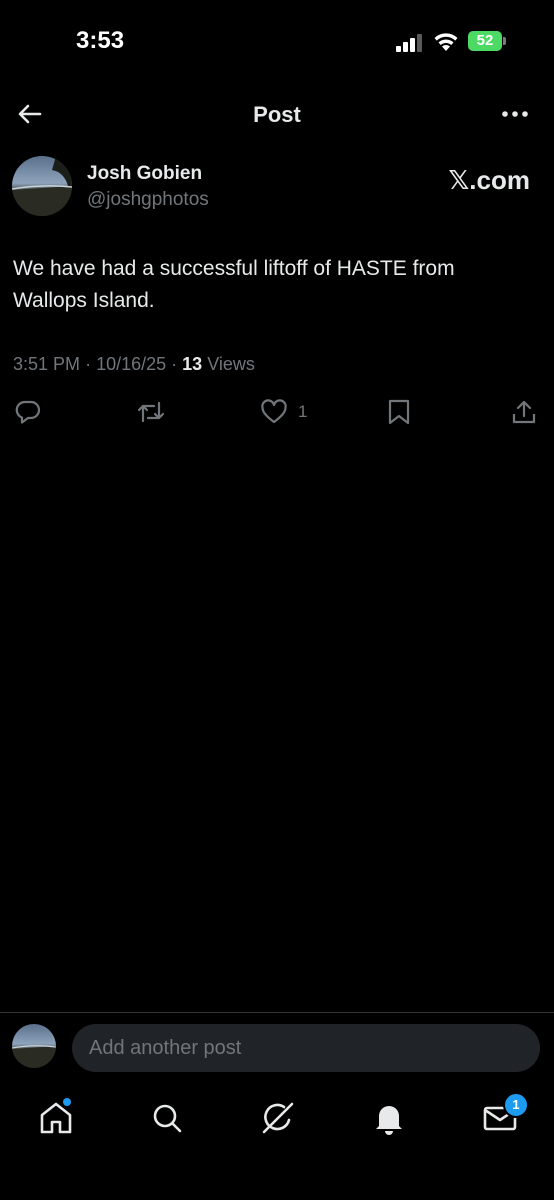 Image resolution: width=554 pixels, height=1200 pixels. What do you see at coordinates (56, 1118) in the screenshot?
I see `tab-home` at bounding box center [56, 1118].